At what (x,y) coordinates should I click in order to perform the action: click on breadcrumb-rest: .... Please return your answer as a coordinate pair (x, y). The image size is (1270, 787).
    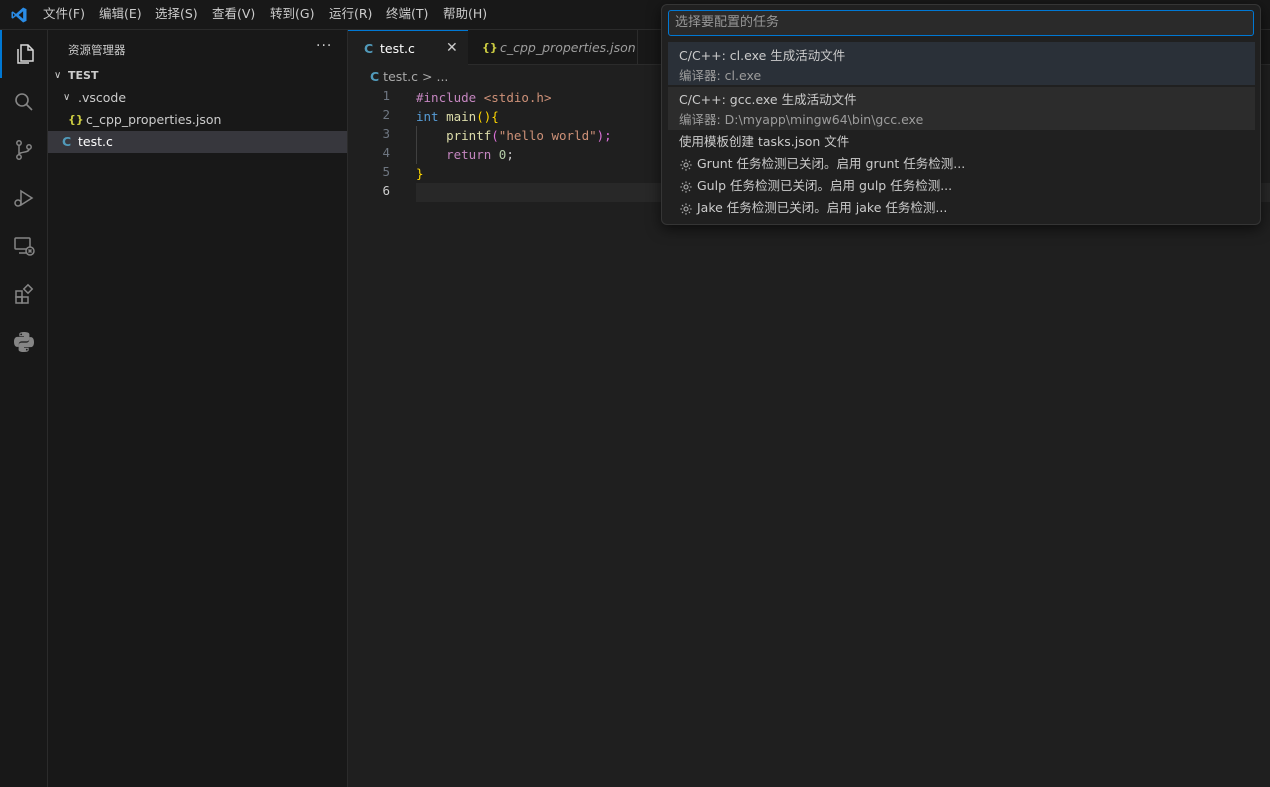
    Looking at the image, I should click on (442, 76).